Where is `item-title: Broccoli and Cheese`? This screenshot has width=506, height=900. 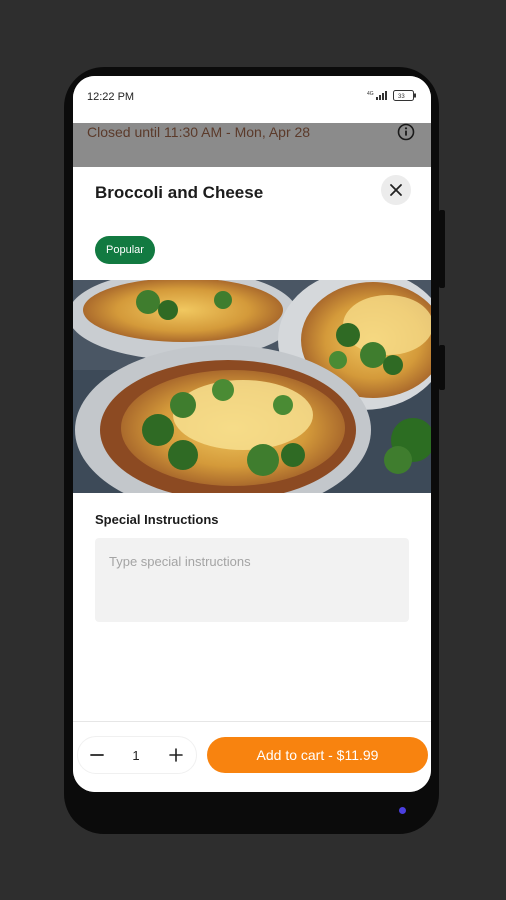 item-title: Broccoli and Cheese is located at coordinates (179, 192).